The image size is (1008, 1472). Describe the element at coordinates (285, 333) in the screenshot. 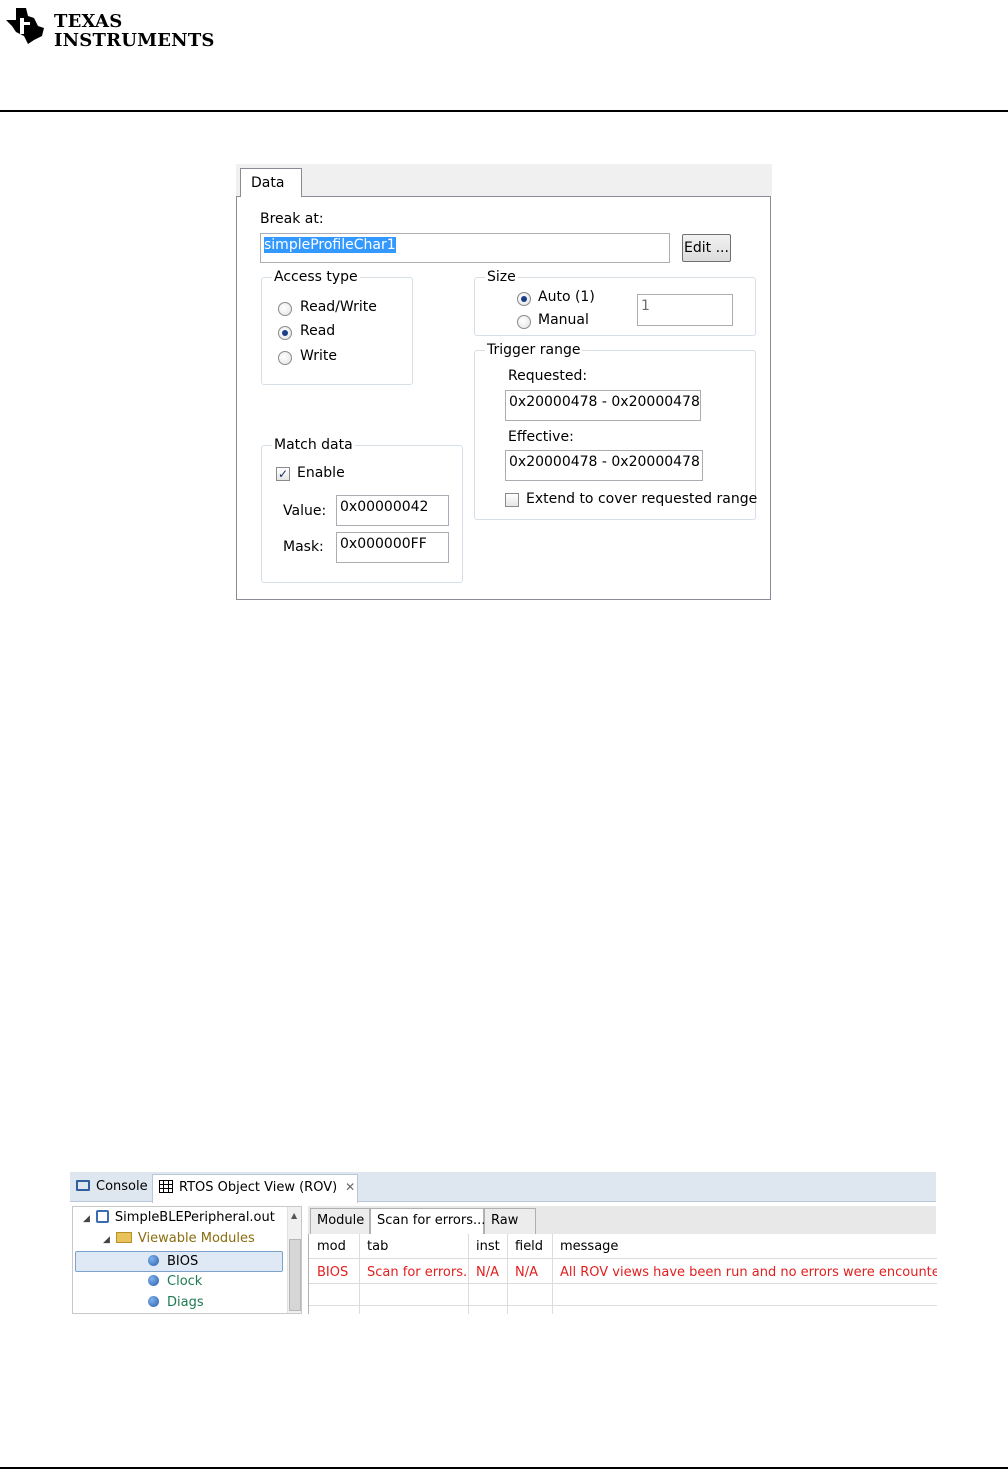

I see `read-radio` at that location.